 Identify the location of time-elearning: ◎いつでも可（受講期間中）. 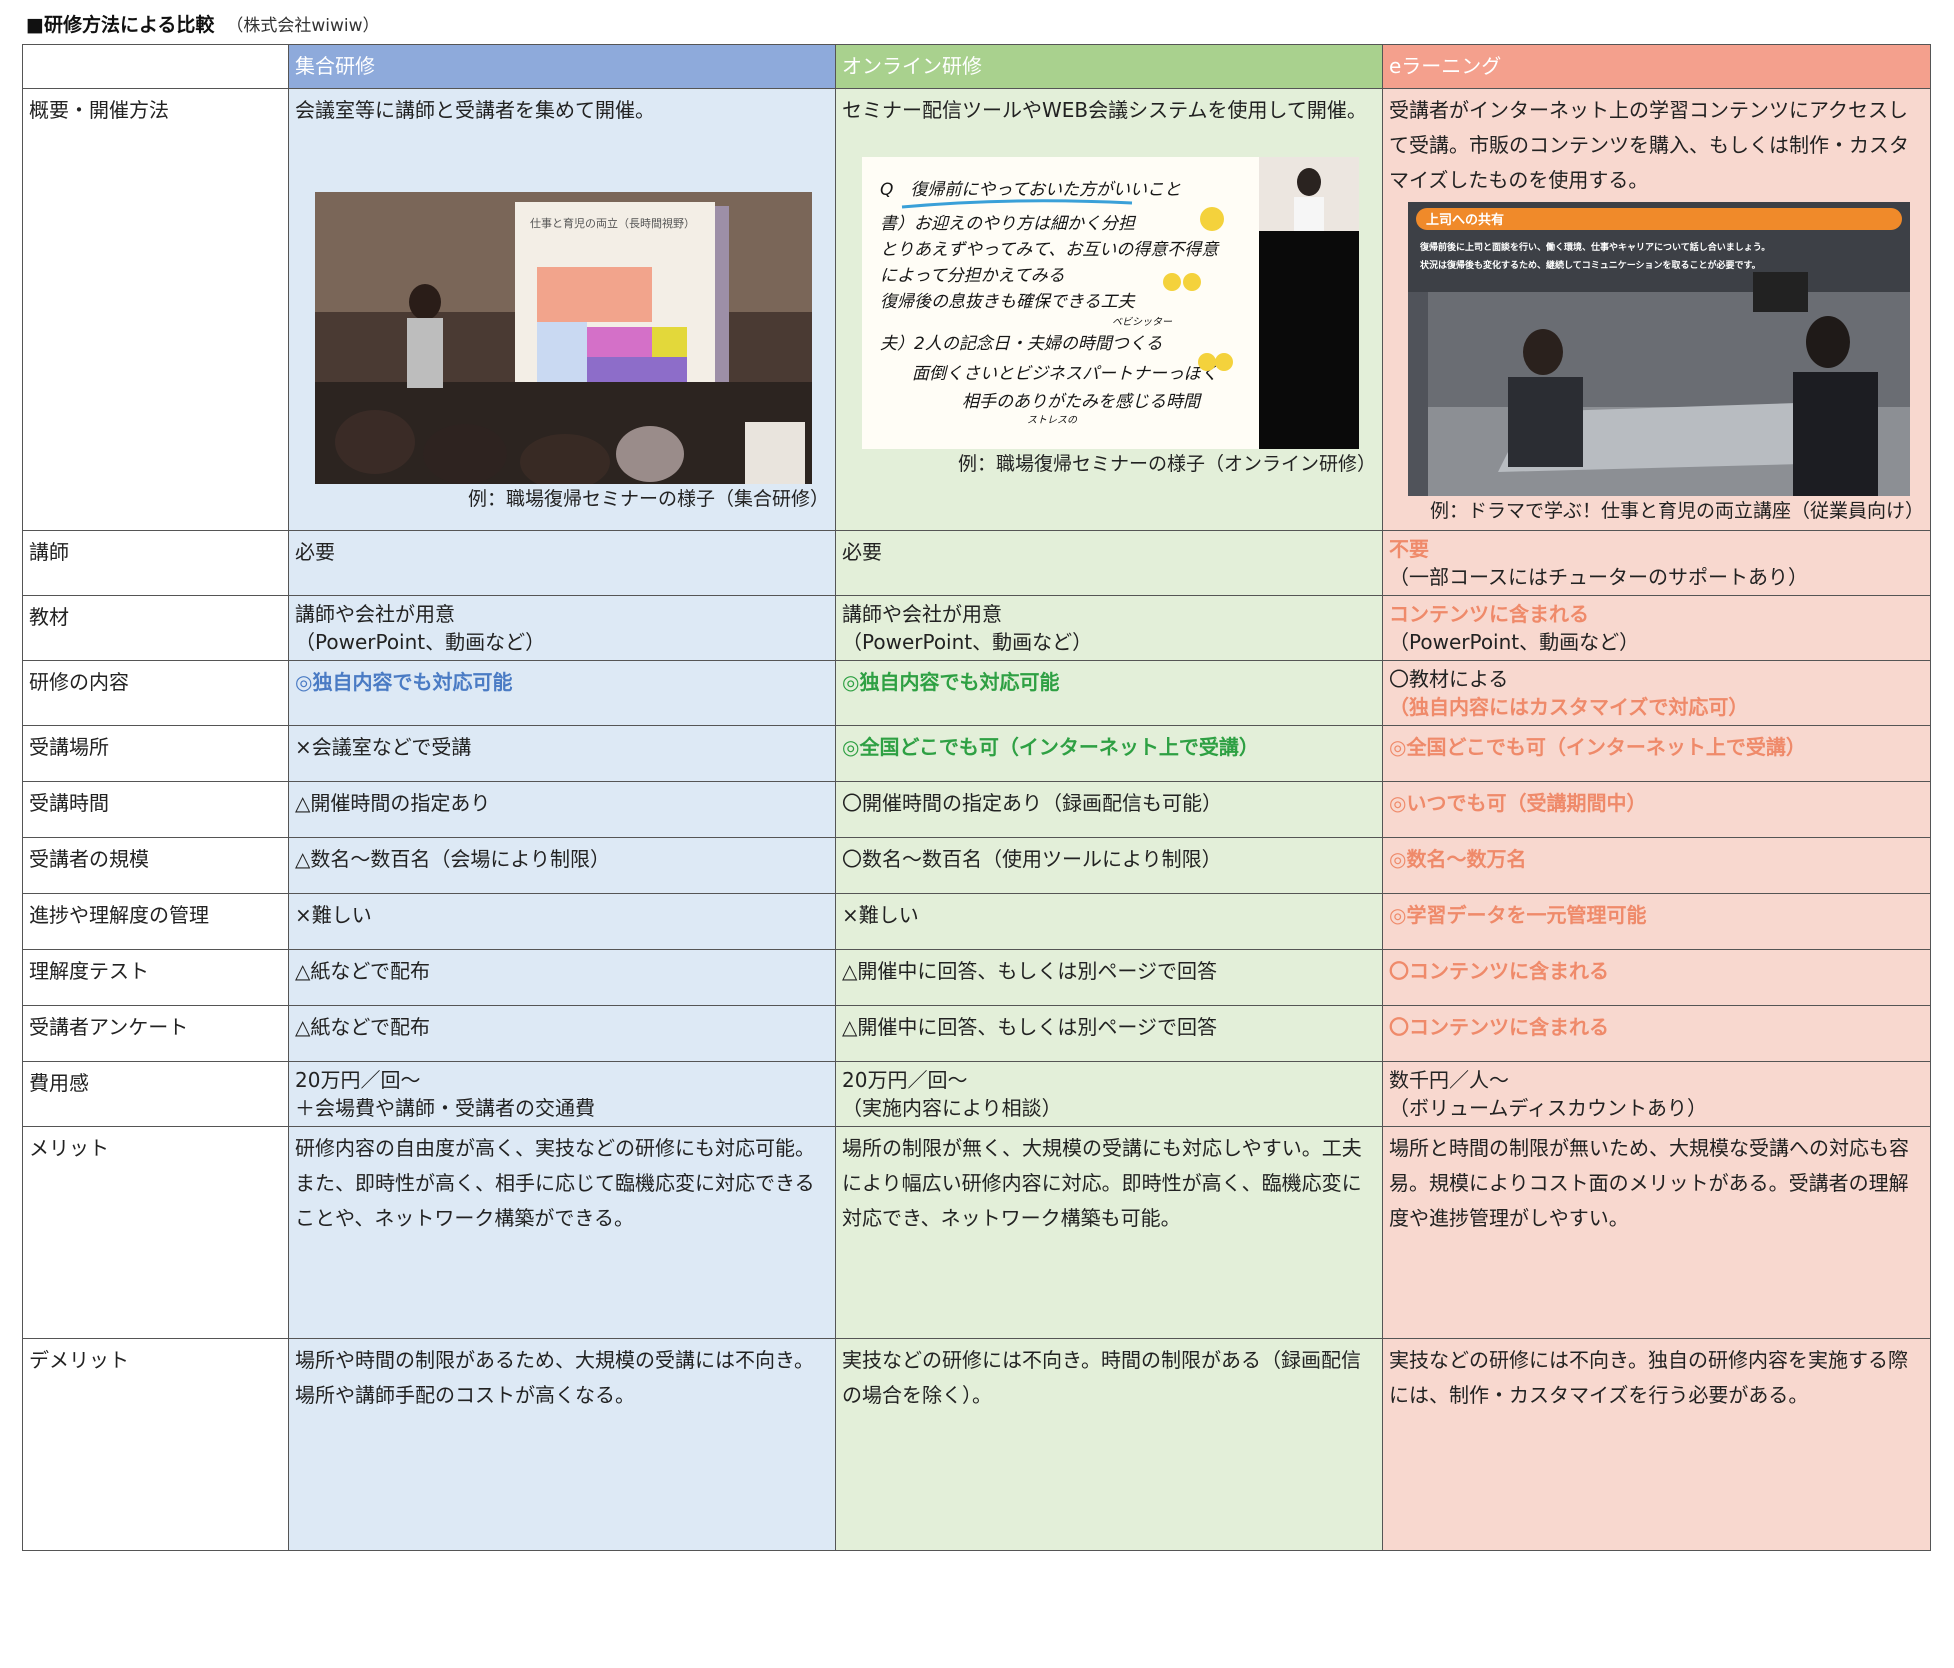
(1656, 809).